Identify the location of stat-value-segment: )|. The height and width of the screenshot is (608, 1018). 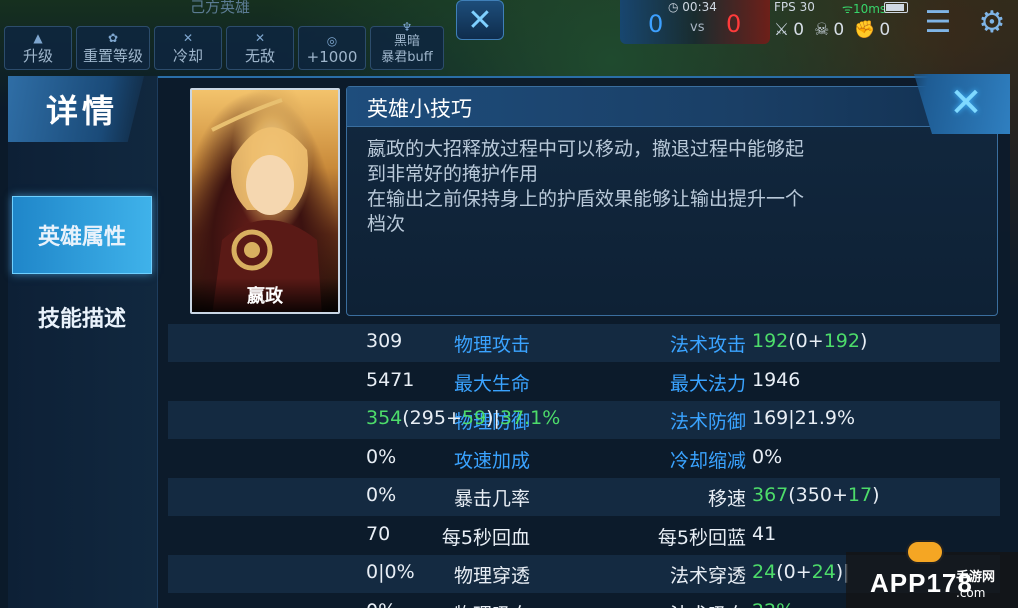
(493, 418).